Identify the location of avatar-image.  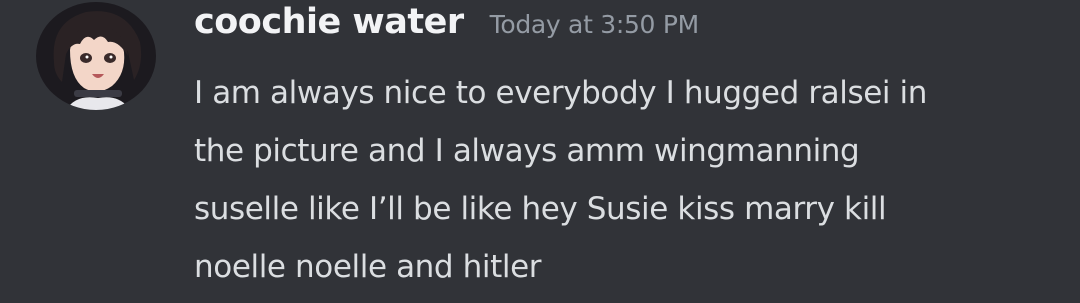
(96, 56).